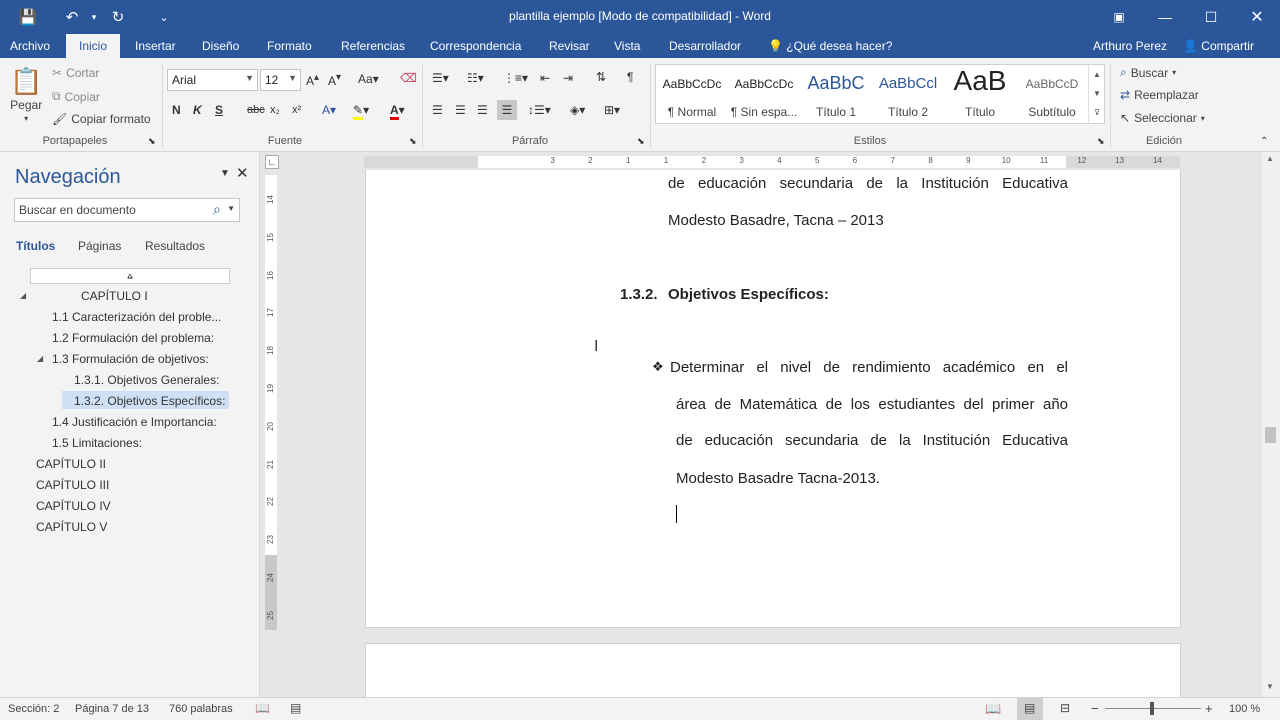 The height and width of the screenshot is (720, 1280). What do you see at coordinates (772, 162) in the screenshot?
I see `horizontal-ruler: 3 2 1 1 2 3 4 5 6 7 8 9 10 11 12 13 14` at bounding box center [772, 162].